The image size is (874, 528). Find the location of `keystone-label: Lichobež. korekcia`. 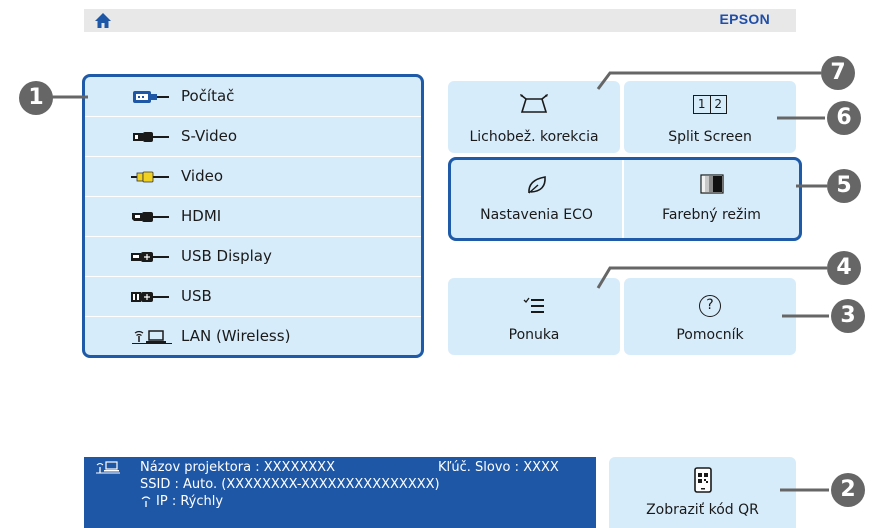

keystone-label: Lichobež. korekcia is located at coordinates (534, 137).